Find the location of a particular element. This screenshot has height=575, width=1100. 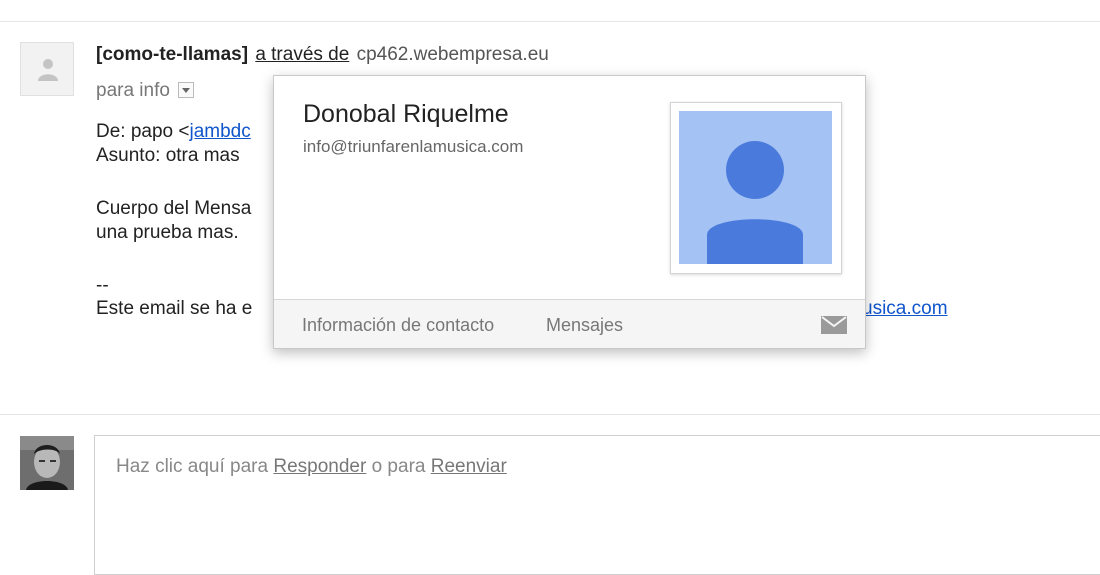

subject-line: Asunto: otra mas is located at coordinates (168, 155).